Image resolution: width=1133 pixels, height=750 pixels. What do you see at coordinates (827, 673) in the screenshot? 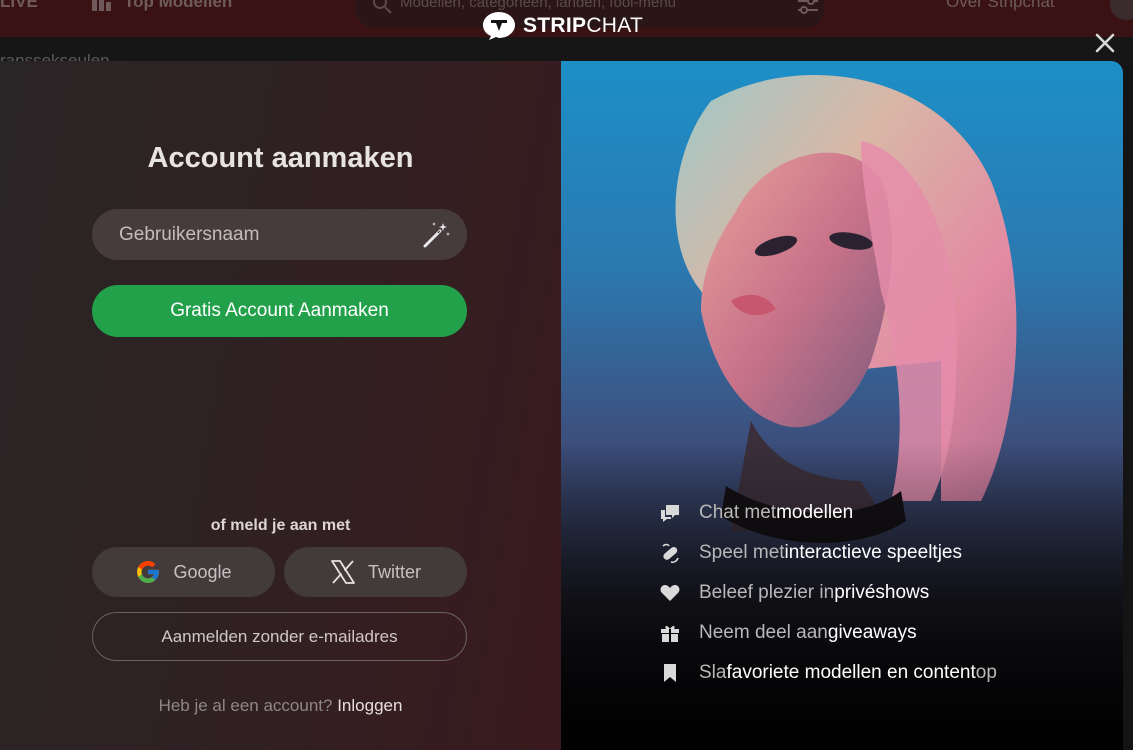
I see `feature-item: Sla favoriete modellen en content op` at bounding box center [827, 673].